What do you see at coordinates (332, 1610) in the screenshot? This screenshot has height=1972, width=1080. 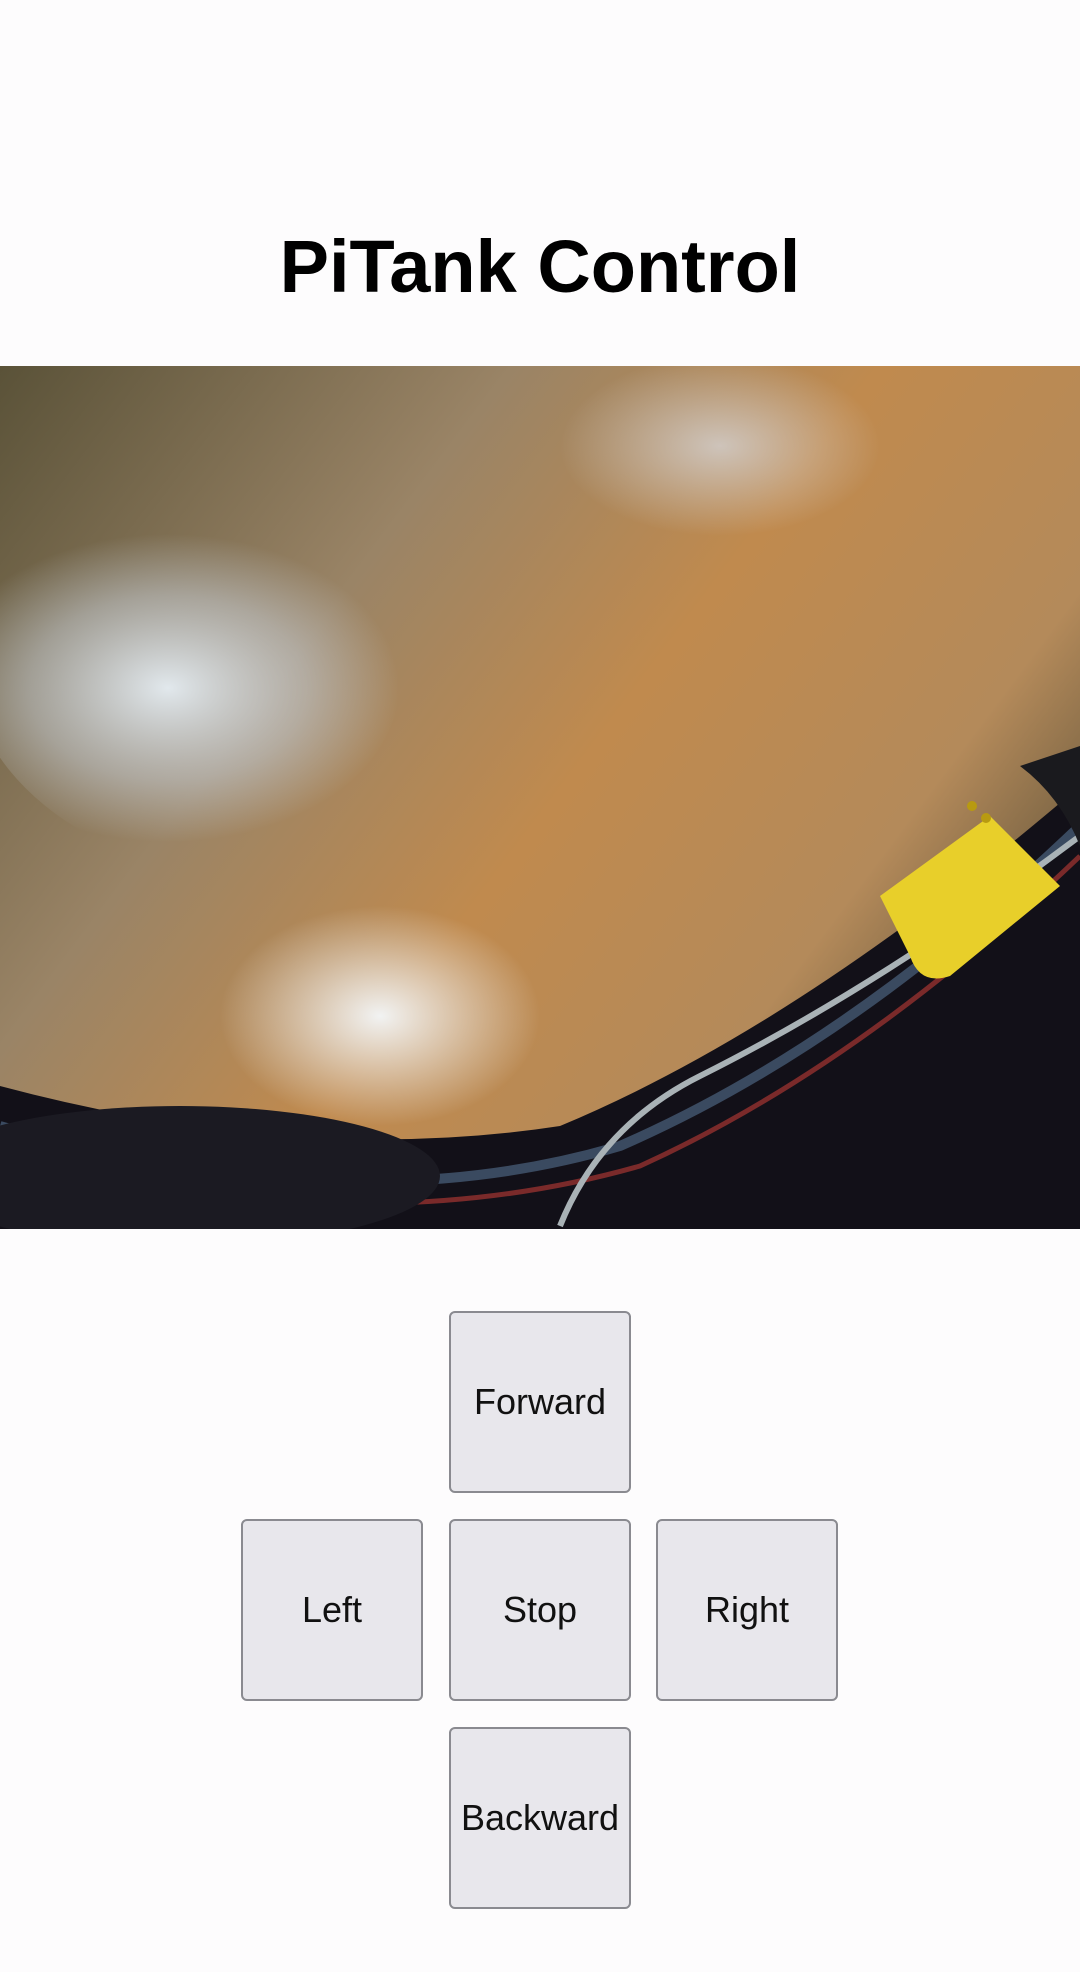 I see `left-button: Left` at bounding box center [332, 1610].